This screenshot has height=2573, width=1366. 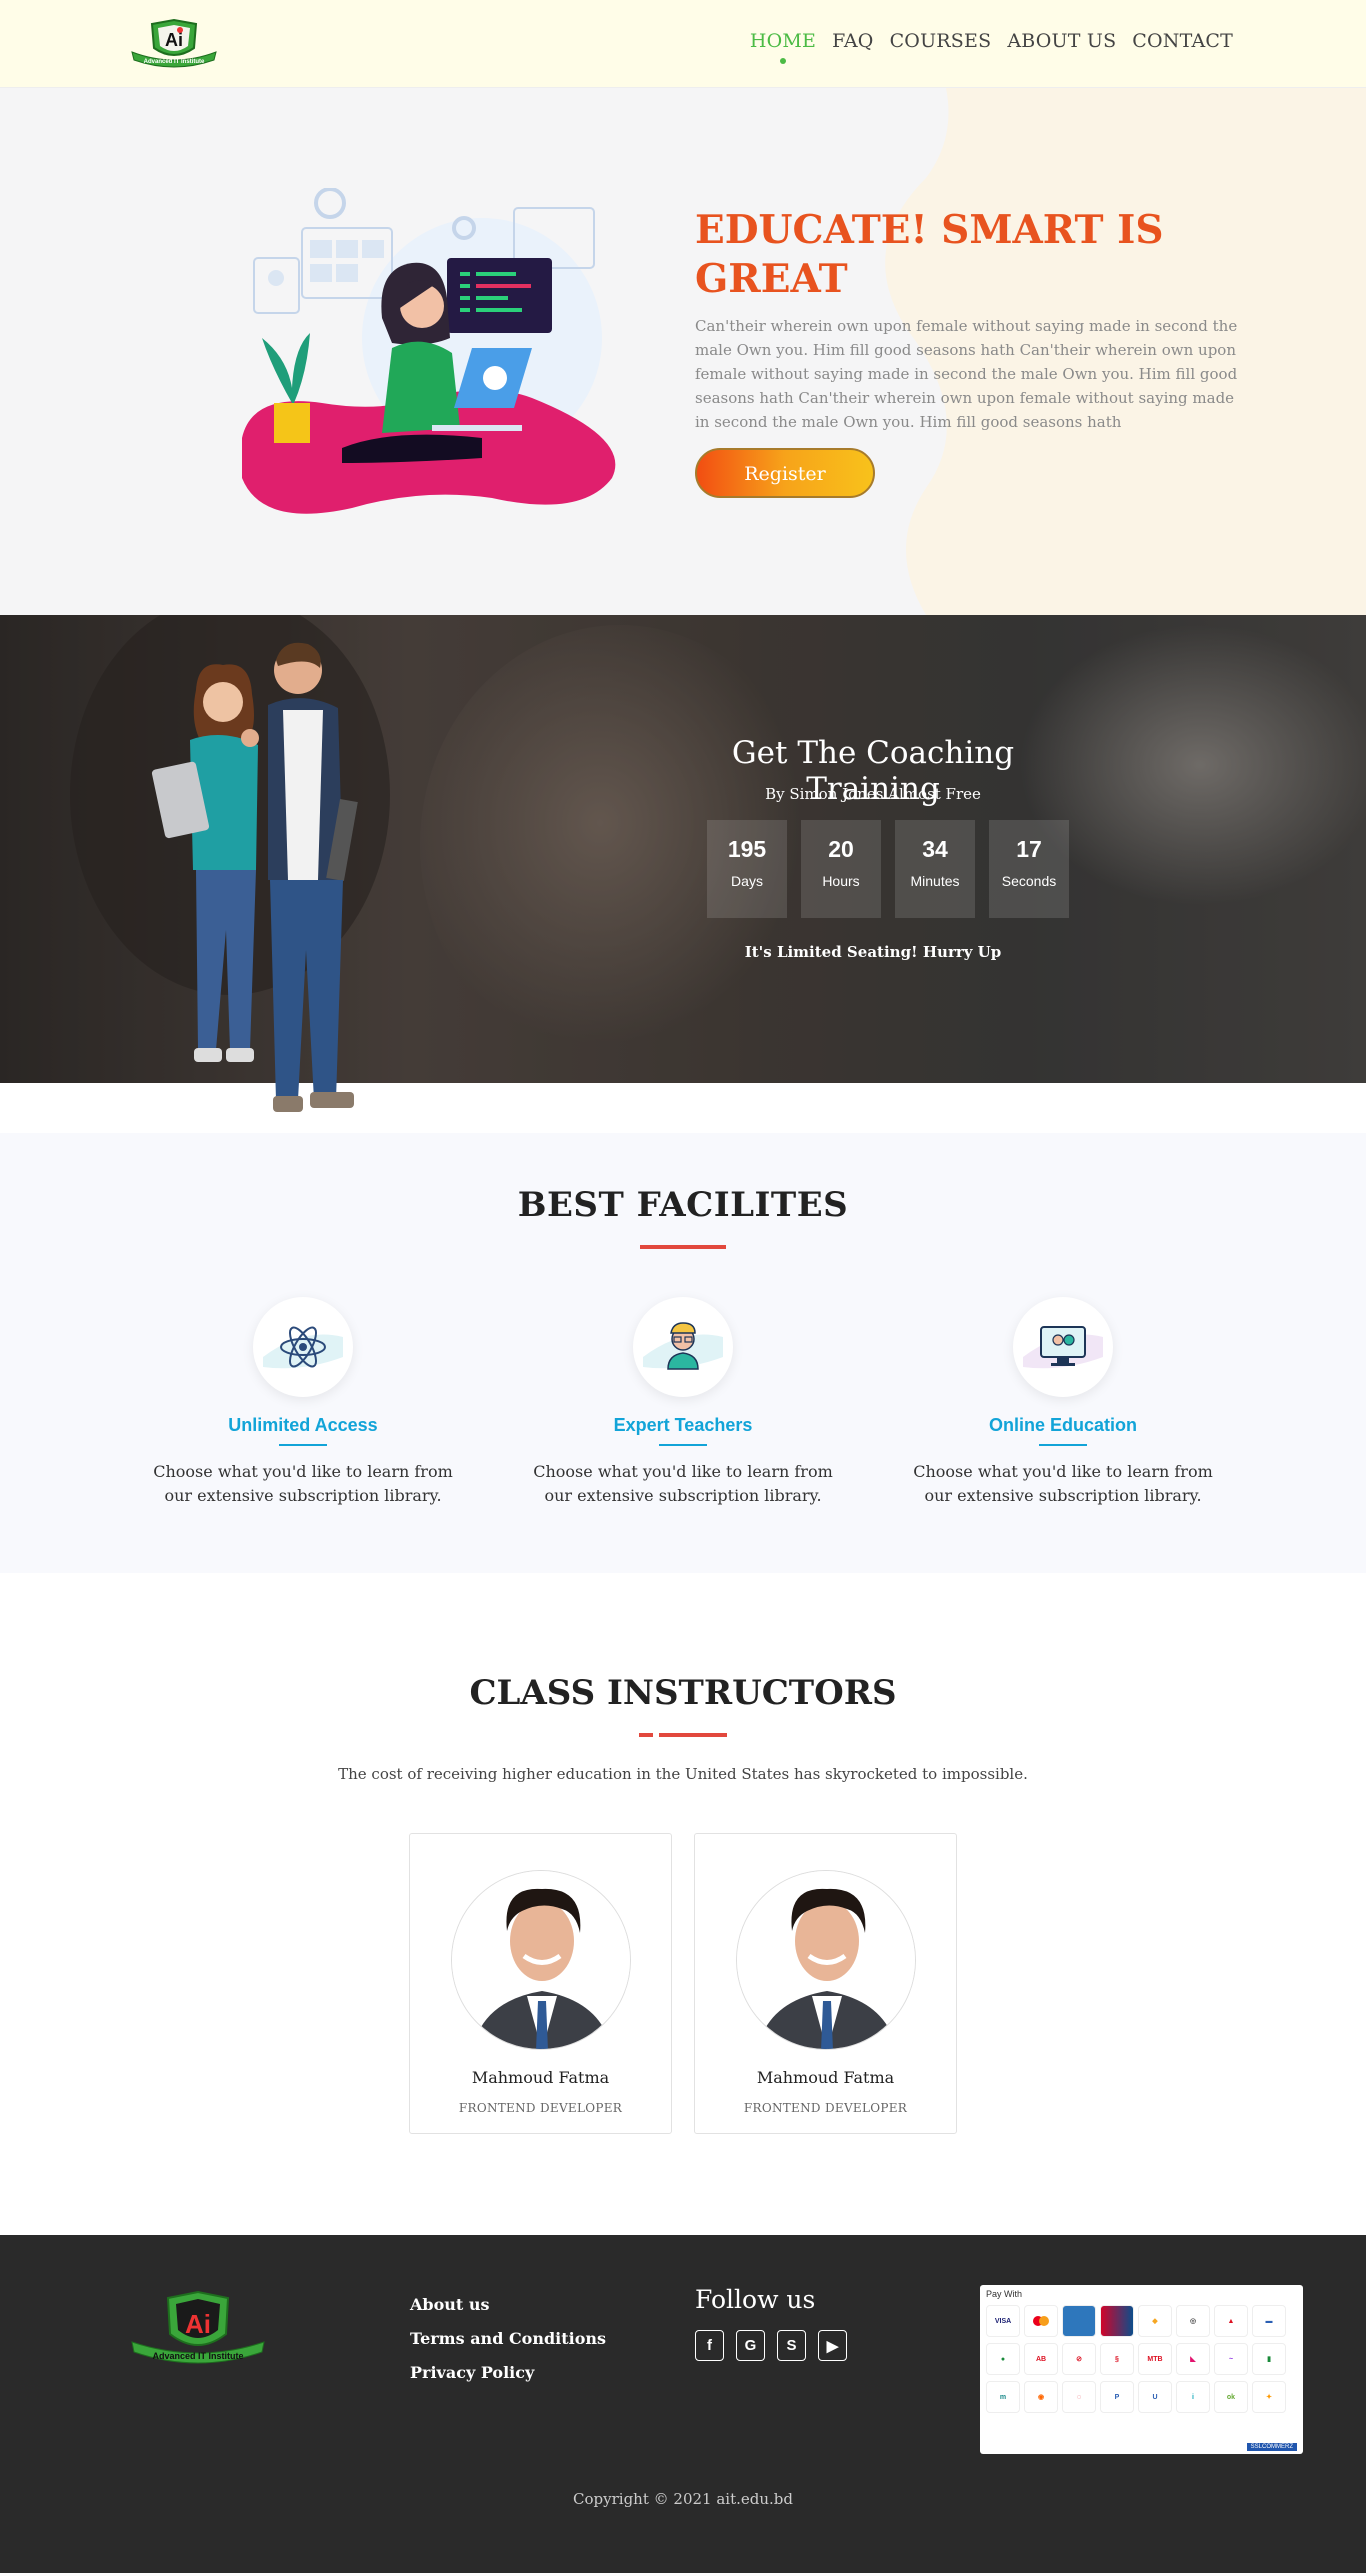 What do you see at coordinates (771, 2345) in the screenshot?
I see `social-links: f G S ▶` at bounding box center [771, 2345].